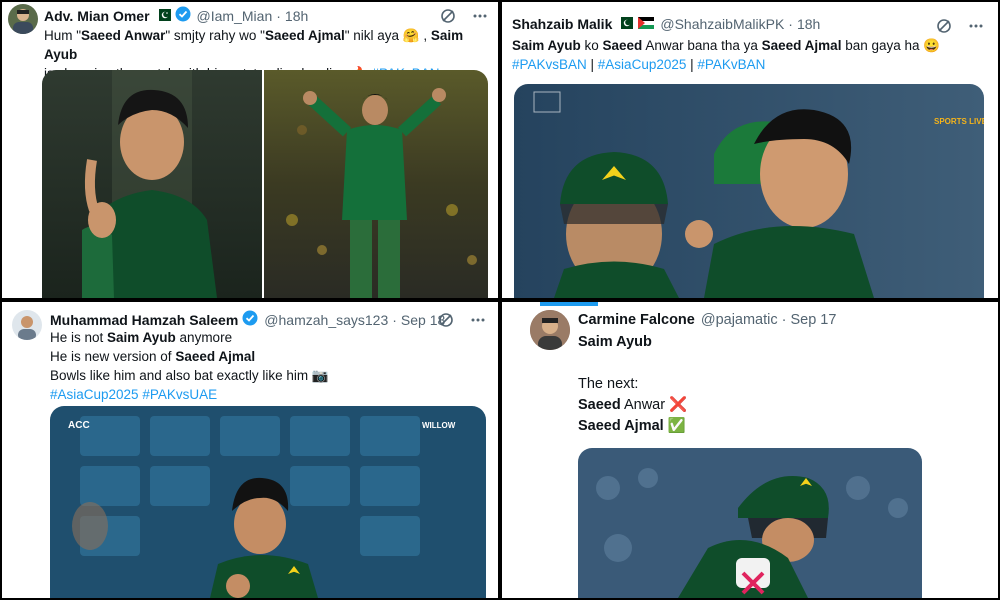 This screenshot has height=600, width=1000. Describe the element at coordinates (608, 384) in the screenshot. I see `text-segment: The next:` at that location.